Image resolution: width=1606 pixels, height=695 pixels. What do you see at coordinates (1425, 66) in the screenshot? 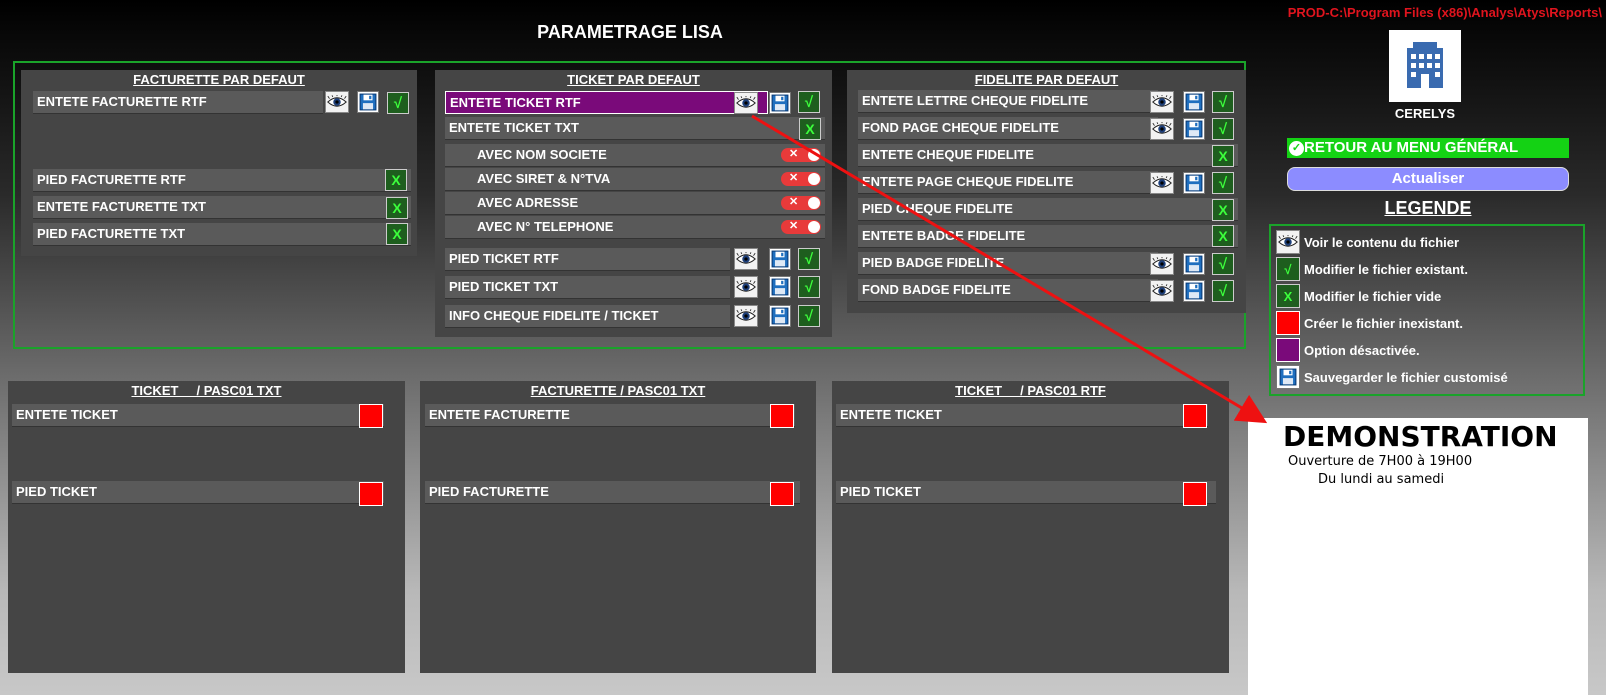
I see `company-logo` at bounding box center [1425, 66].